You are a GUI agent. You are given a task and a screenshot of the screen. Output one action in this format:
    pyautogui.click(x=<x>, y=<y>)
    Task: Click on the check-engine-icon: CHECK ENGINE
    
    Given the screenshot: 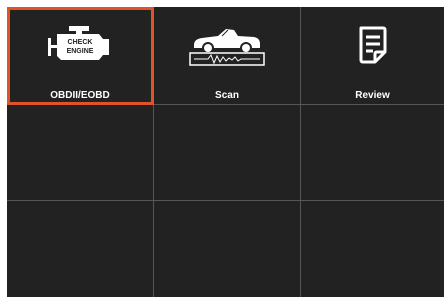 What is the action you would take?
    pyautogui.click(x=80, y=47)
    